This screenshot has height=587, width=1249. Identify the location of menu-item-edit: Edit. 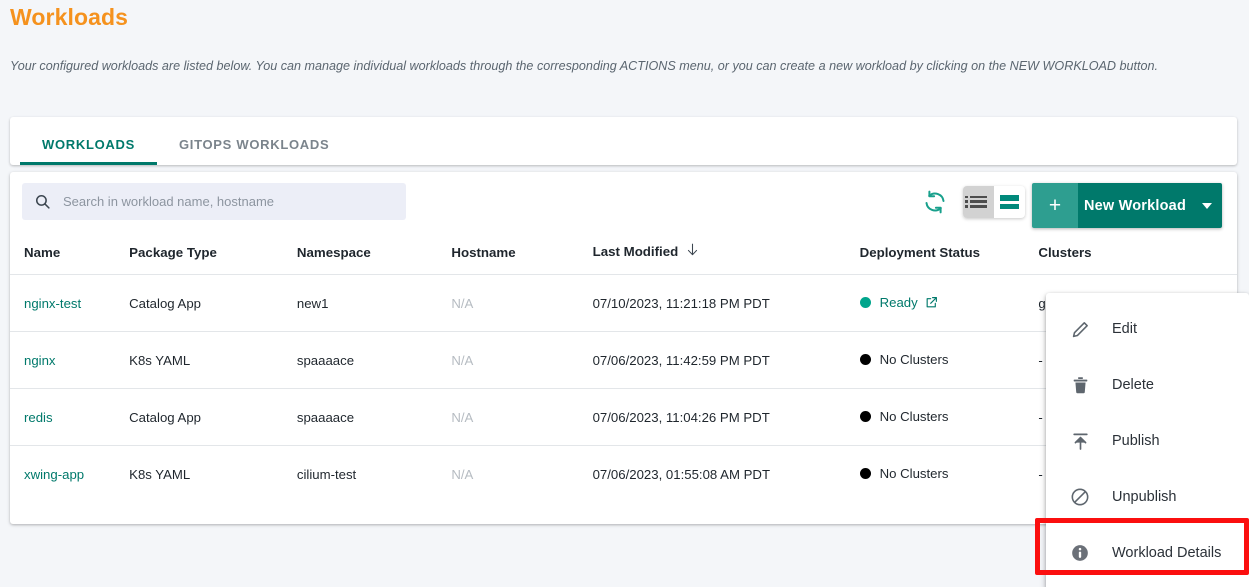
(1147, 329).